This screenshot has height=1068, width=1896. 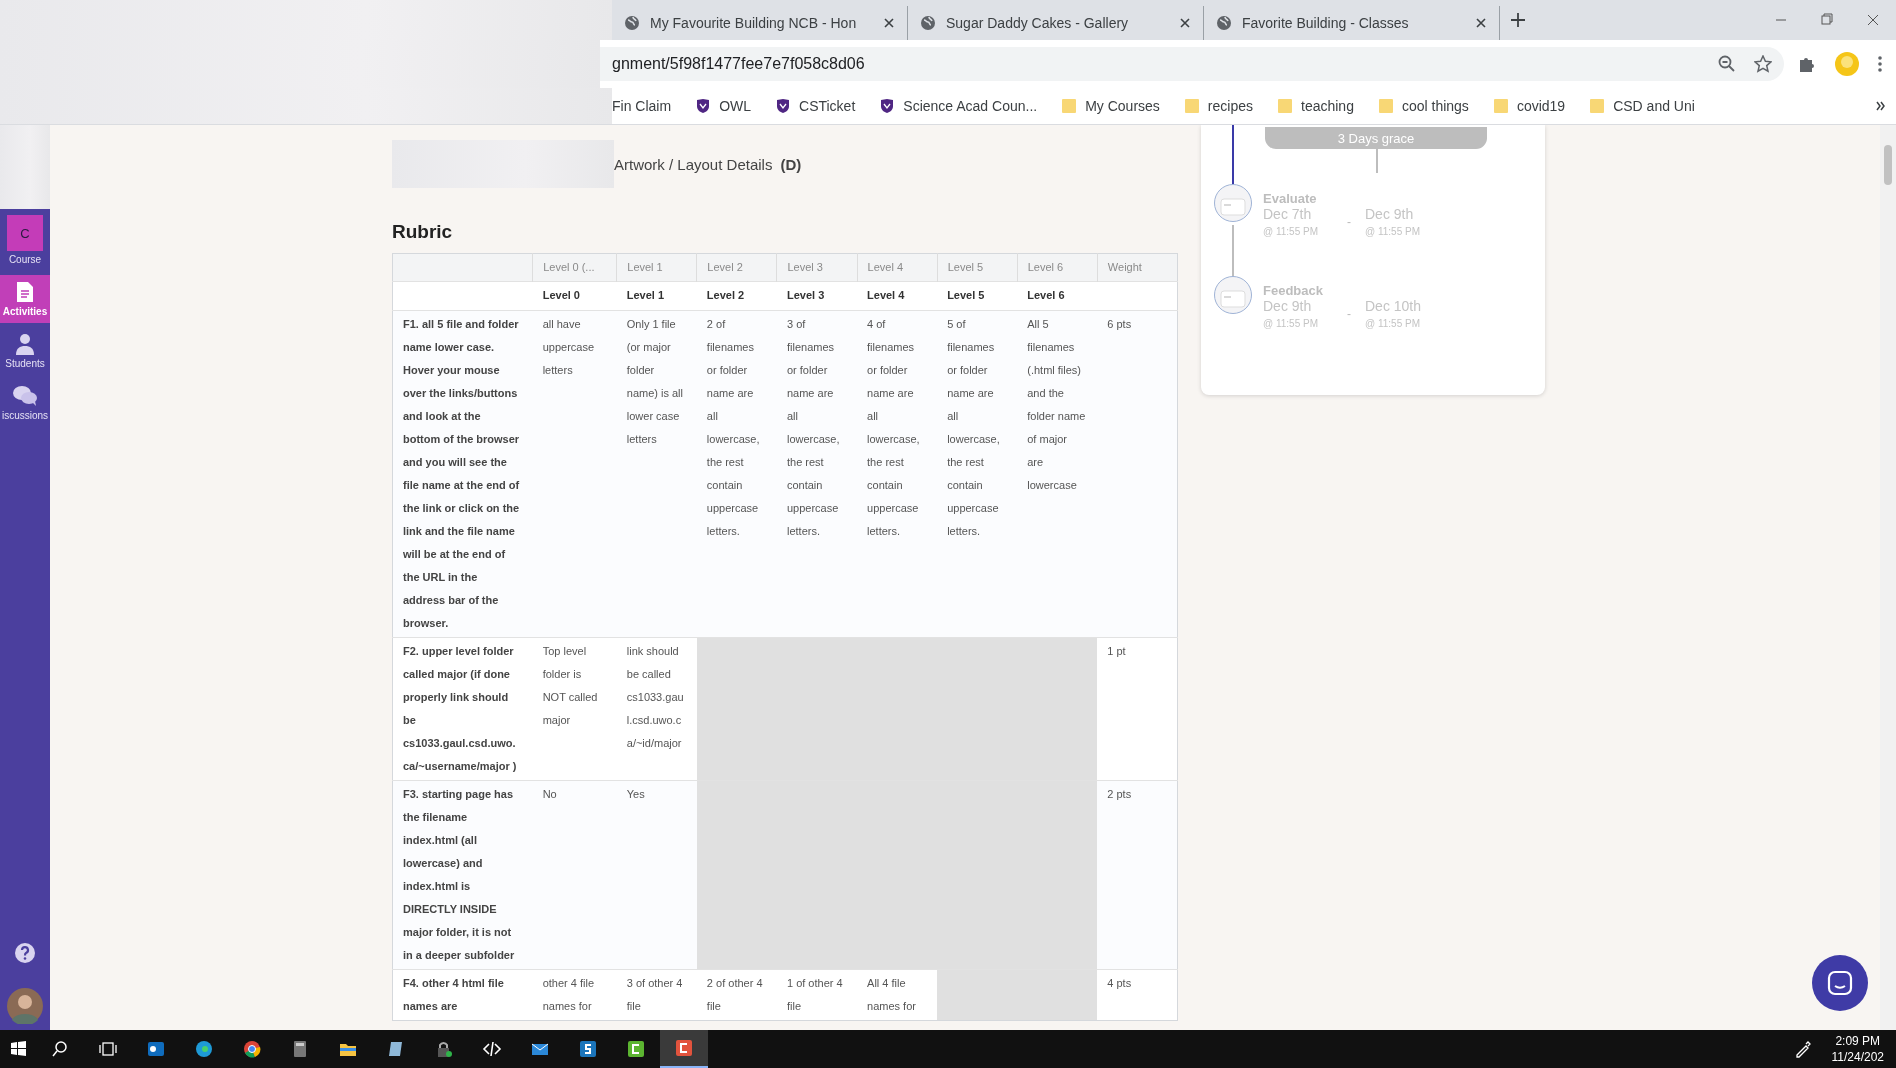 What do you see at coordinates (1642, 106) in the screenshot?
I see `bookmark: CSD and Uni` at bounding box center [1642, 106].